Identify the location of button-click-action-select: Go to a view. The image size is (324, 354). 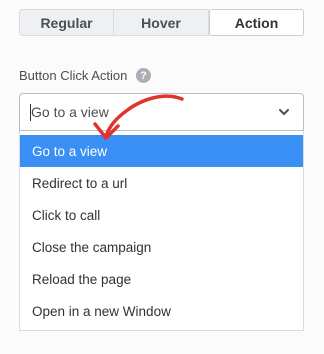
(161, 112).